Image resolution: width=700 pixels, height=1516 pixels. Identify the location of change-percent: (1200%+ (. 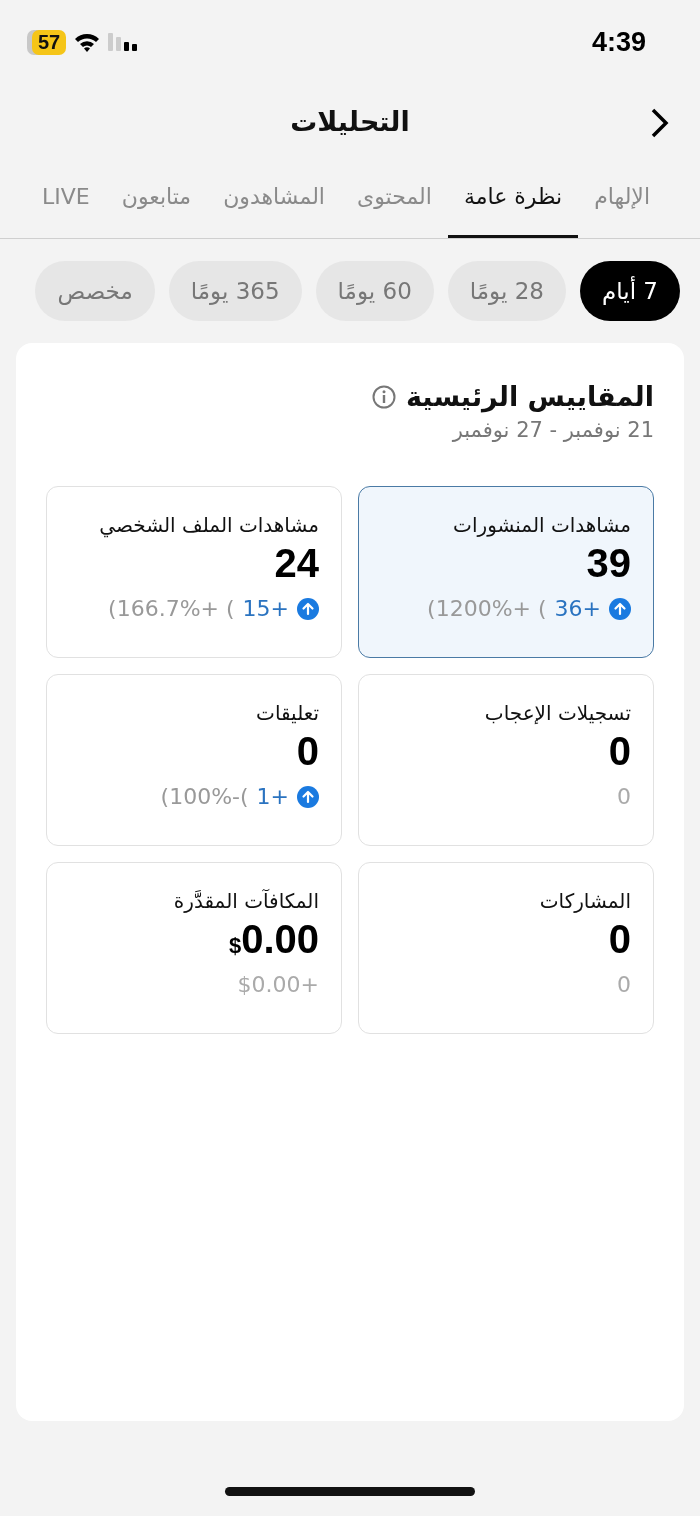
(487, 608).